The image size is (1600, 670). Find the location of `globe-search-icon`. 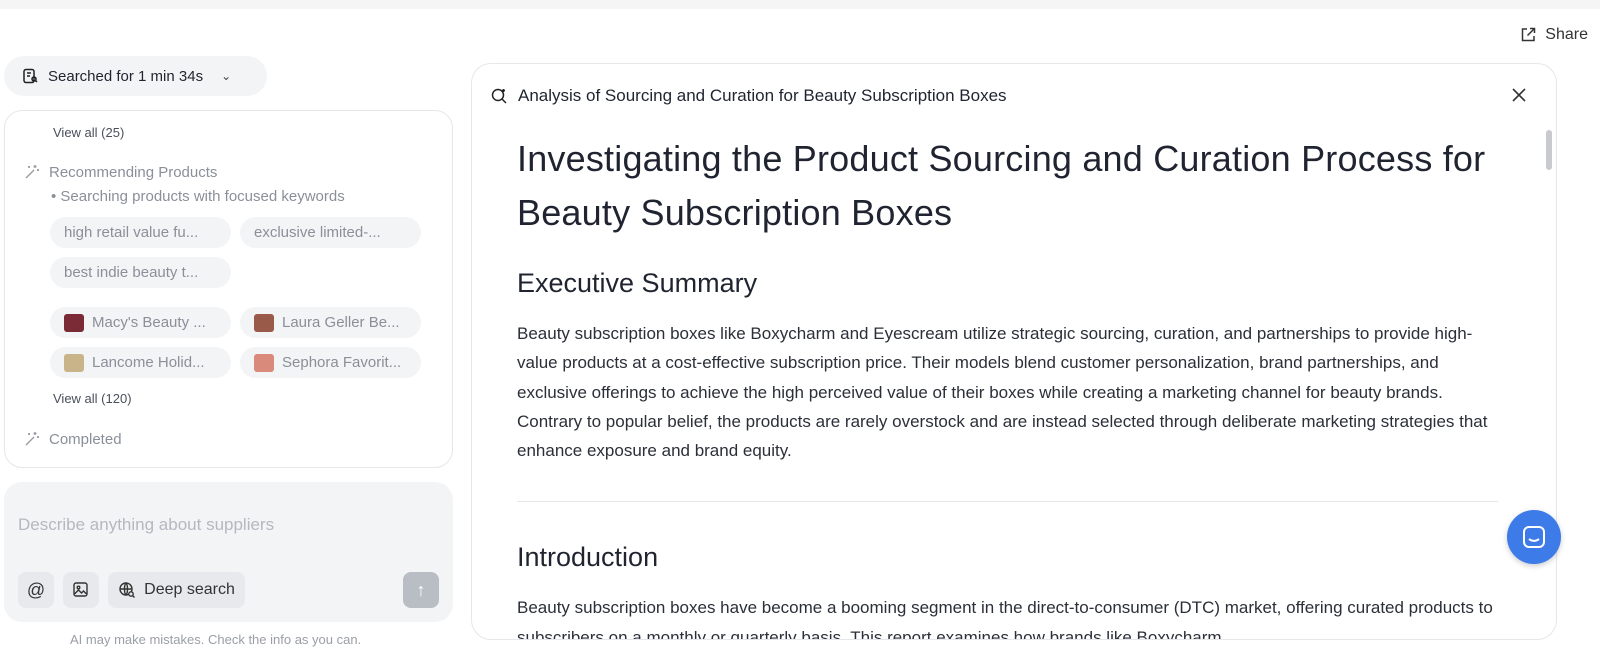

globe-search-icon is located at coordinates (127, 590).